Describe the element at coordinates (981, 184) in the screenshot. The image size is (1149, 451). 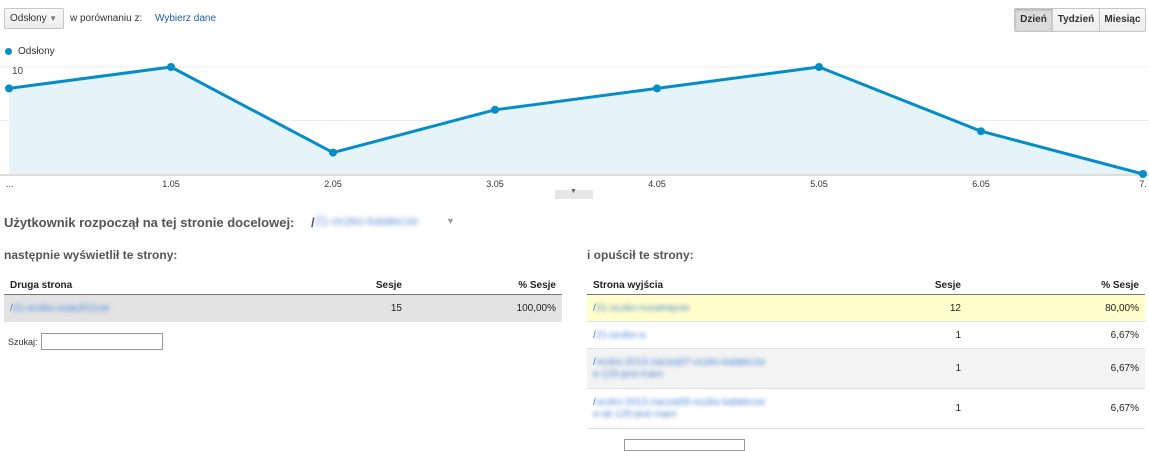
I see `x-tick-label: 6.05` at that location.